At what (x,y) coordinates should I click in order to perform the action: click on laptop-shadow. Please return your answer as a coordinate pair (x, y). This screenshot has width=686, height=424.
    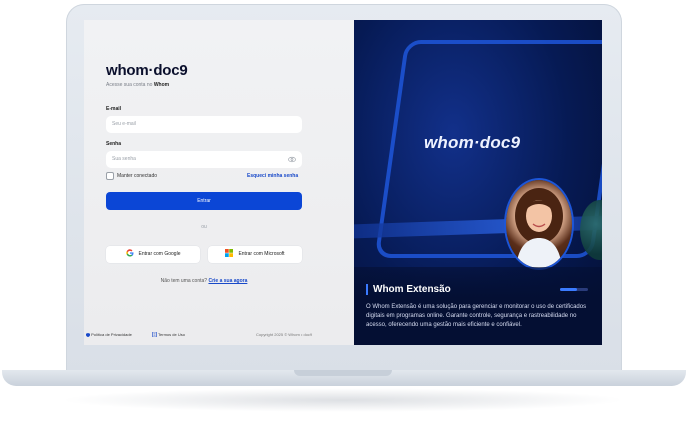
    Looking at the image, I should click on (343, 400).